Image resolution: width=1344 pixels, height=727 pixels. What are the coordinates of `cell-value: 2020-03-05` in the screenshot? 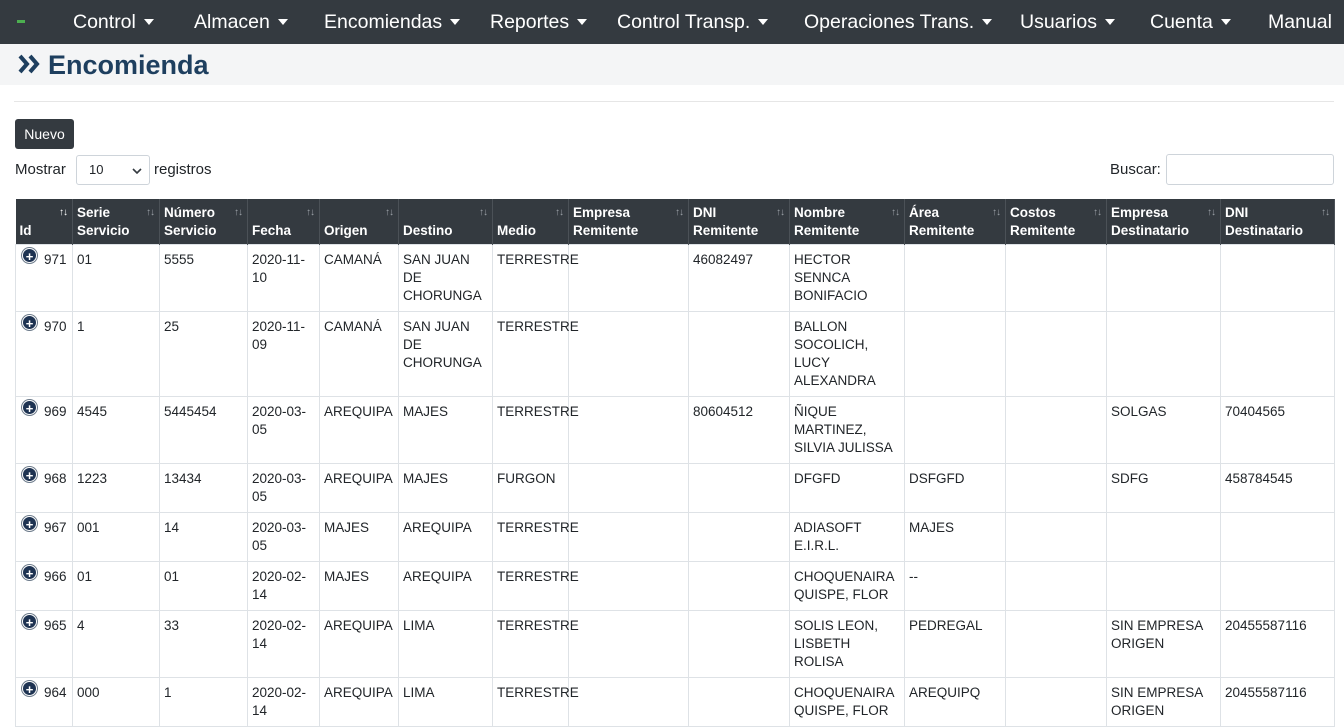 It's located at (279, 487).